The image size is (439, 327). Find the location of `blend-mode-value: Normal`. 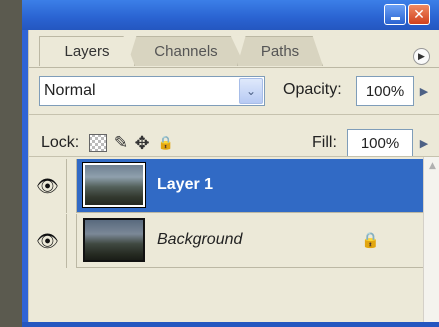

blend-mode-value: Normal is located at coordinates (70, 90).